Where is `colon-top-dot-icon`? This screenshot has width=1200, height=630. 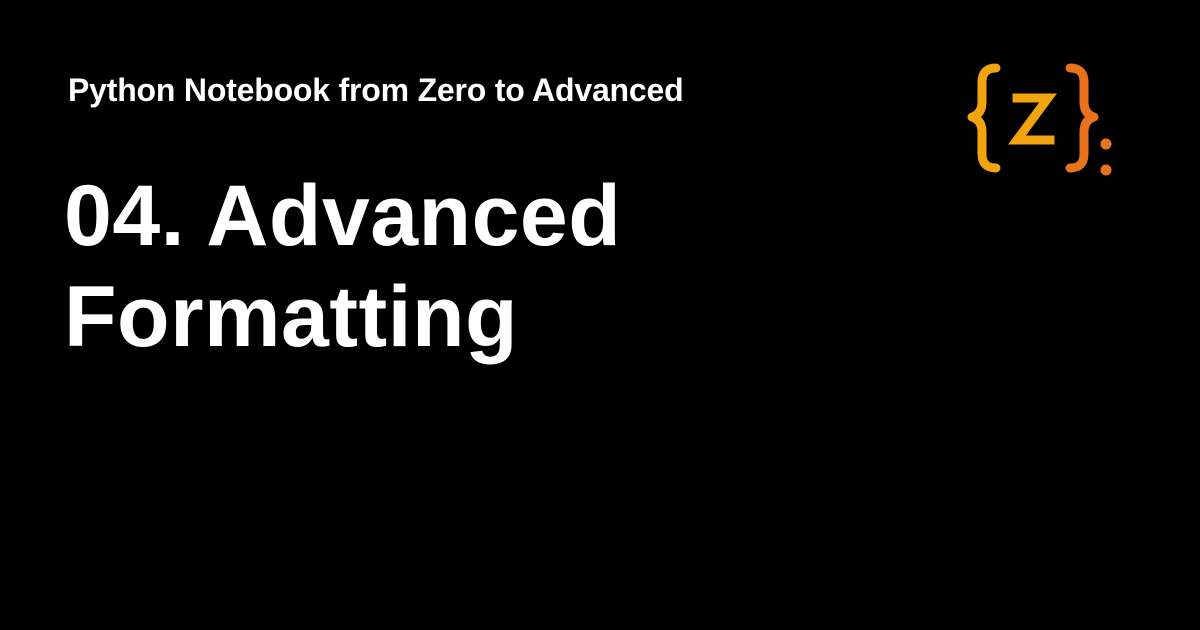
colon-top-dot-icon is located at coordinates (1106, 144).